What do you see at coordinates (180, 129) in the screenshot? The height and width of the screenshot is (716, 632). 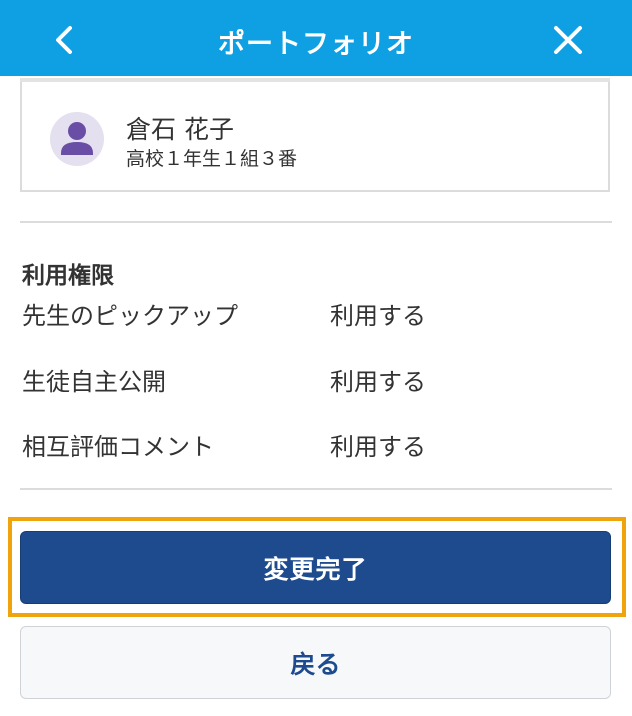 I see `student-name: 倉石 花子` at bounding box center [180, 129].